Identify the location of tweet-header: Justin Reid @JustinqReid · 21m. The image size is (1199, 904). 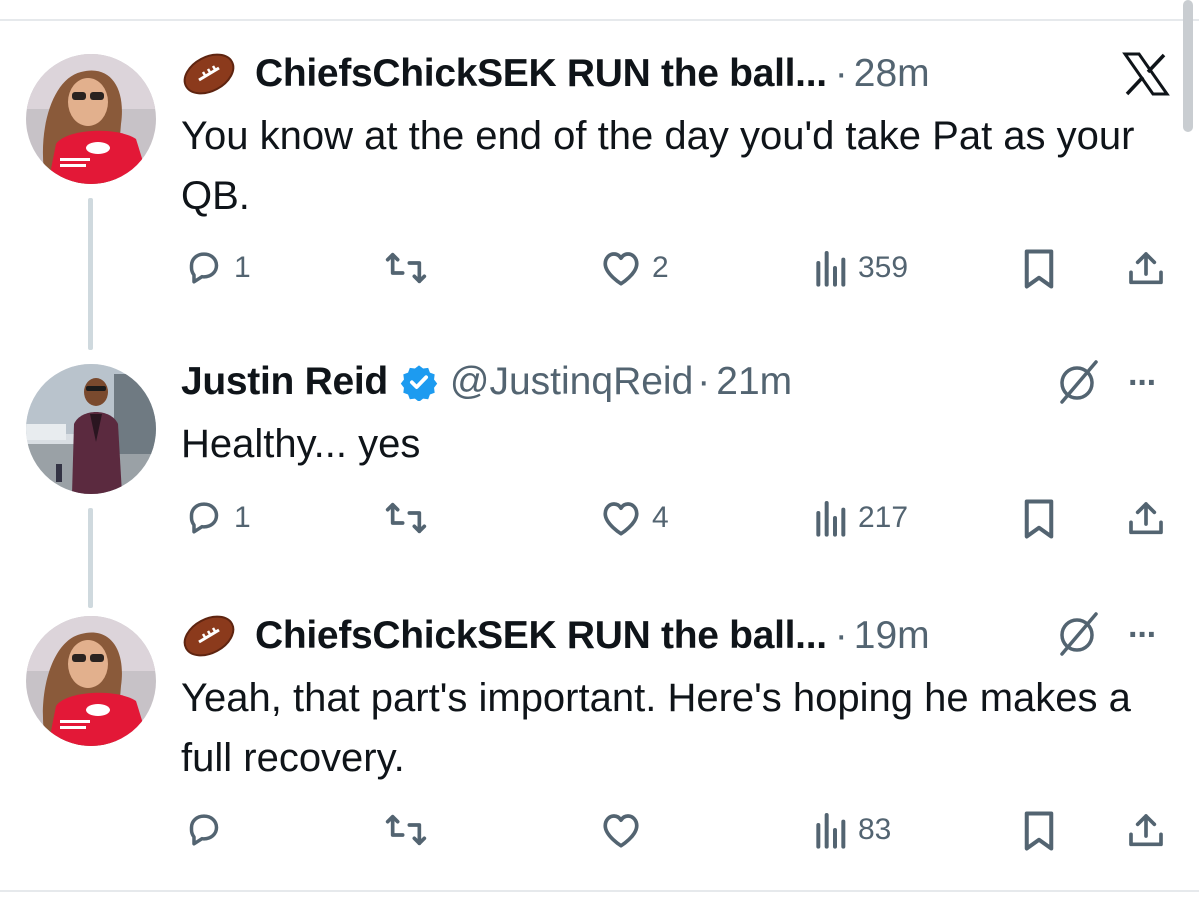
(486, 382).